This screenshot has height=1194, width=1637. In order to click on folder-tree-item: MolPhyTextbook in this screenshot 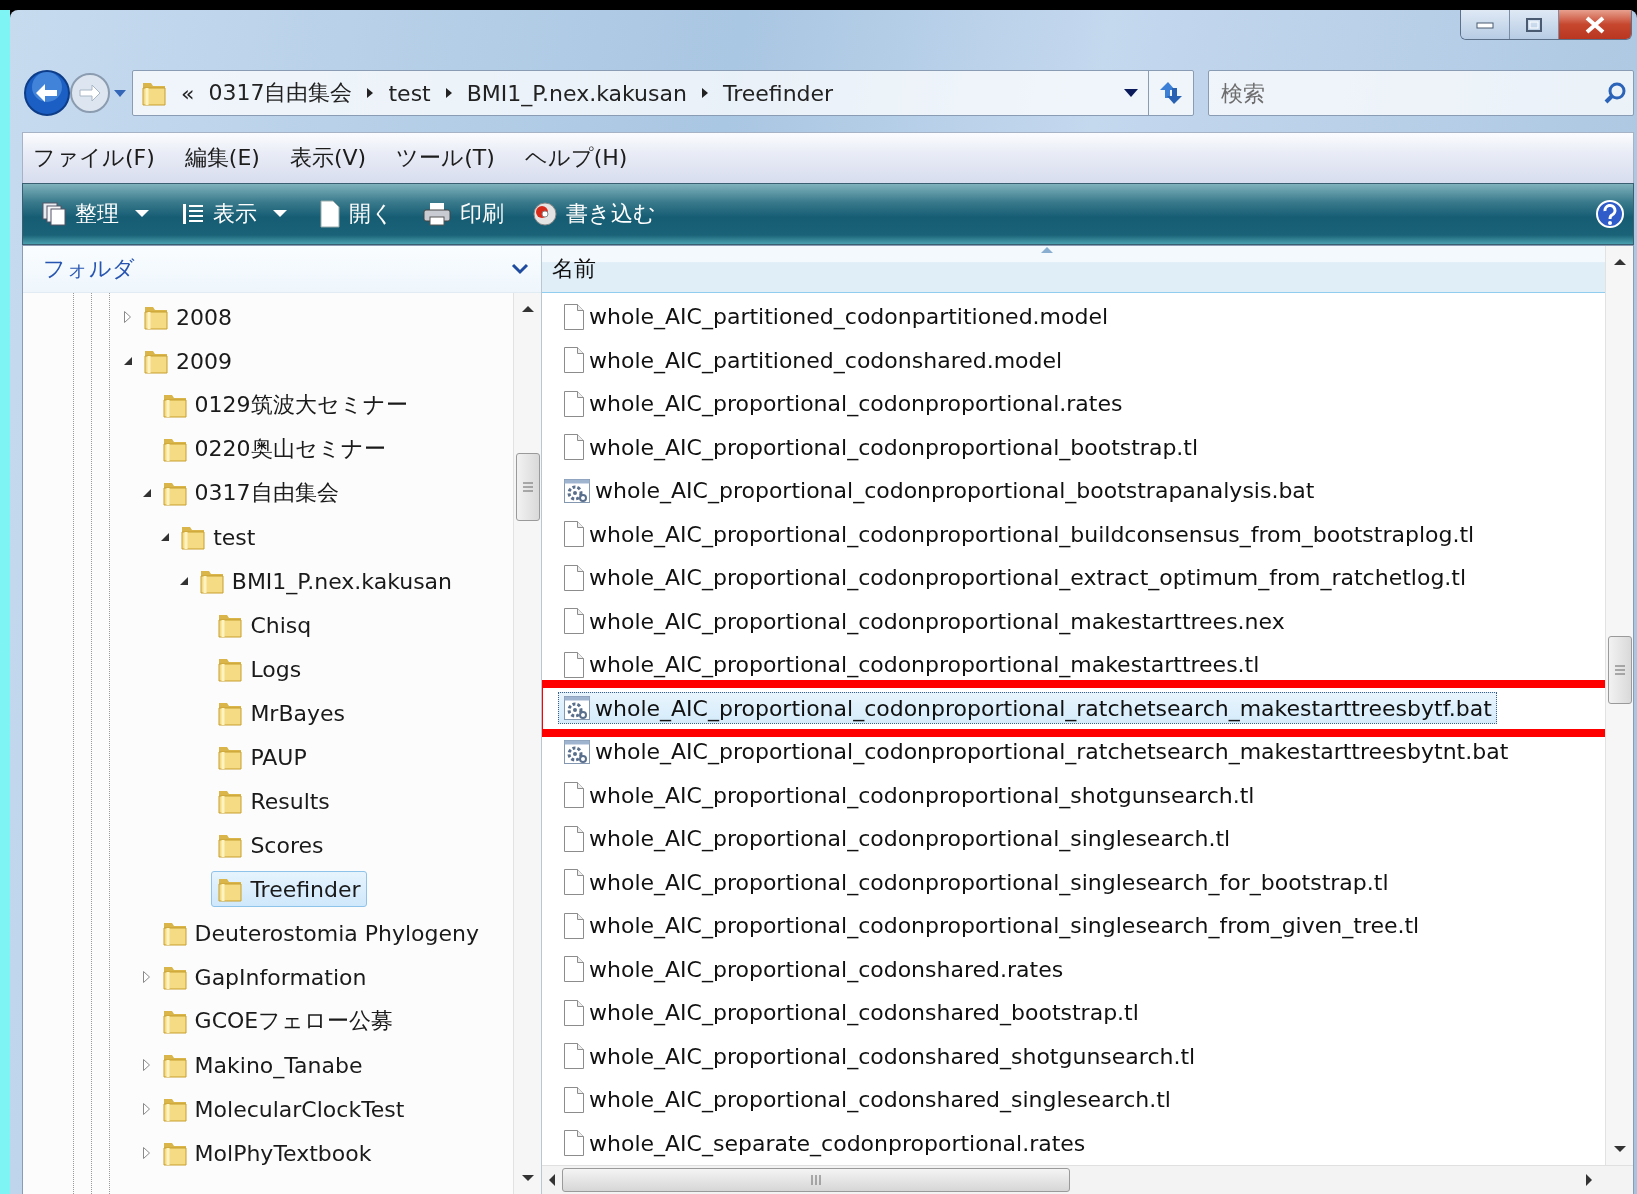, I will do `click(266, 1153)`.